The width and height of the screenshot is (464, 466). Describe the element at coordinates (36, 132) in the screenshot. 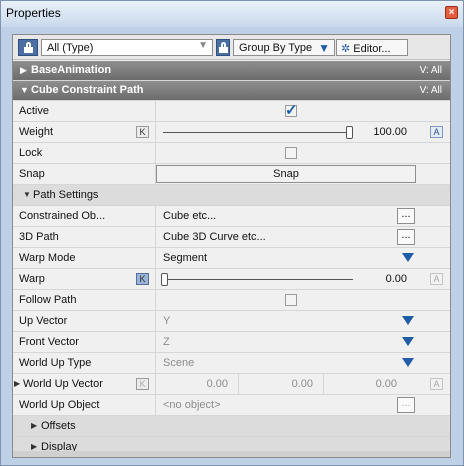

I see `property-label: Weight` at that location.